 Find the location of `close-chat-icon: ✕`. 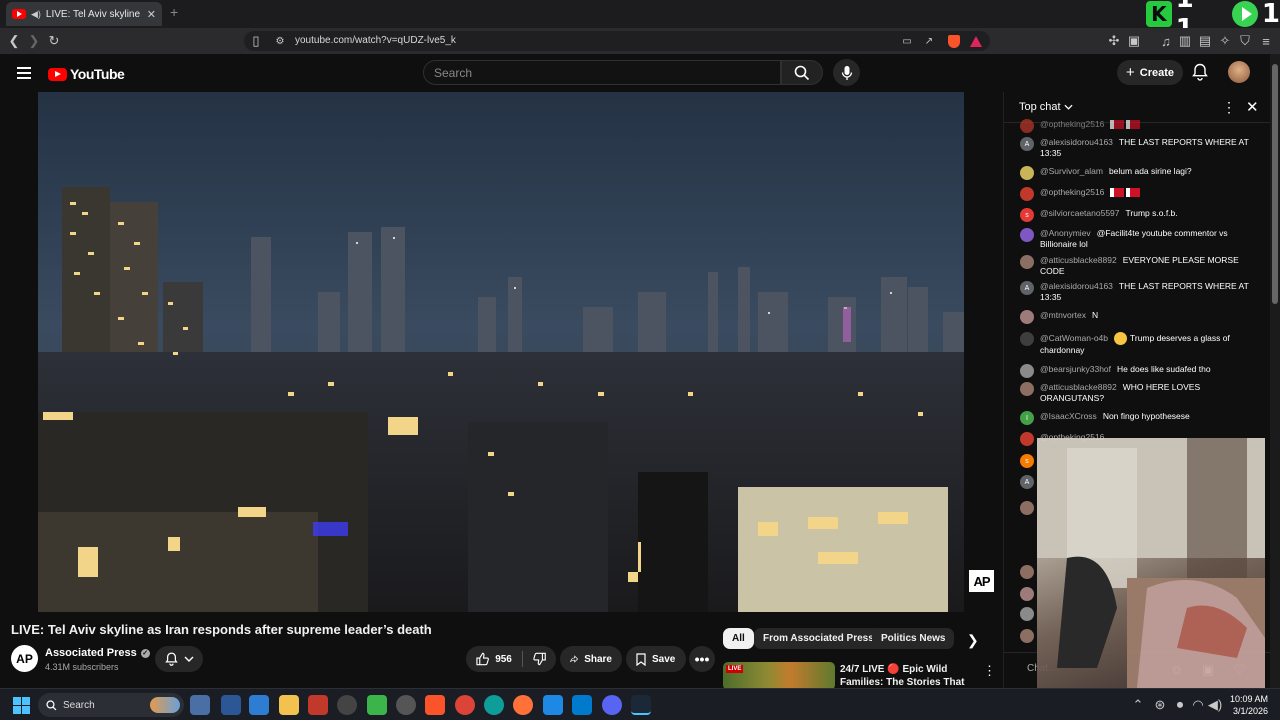

close-chat-icon: ✕ is located at coordinates (1252, 107).